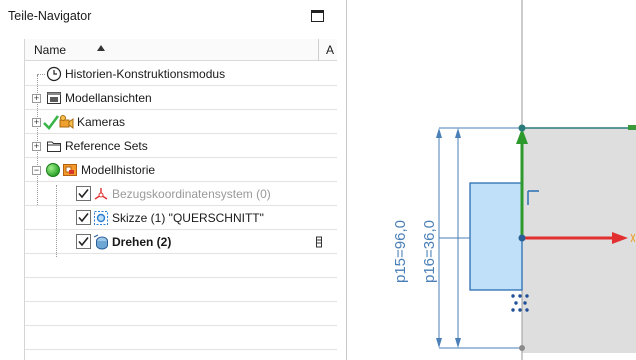  I want to click on revolve-icon, so click(101, 242).